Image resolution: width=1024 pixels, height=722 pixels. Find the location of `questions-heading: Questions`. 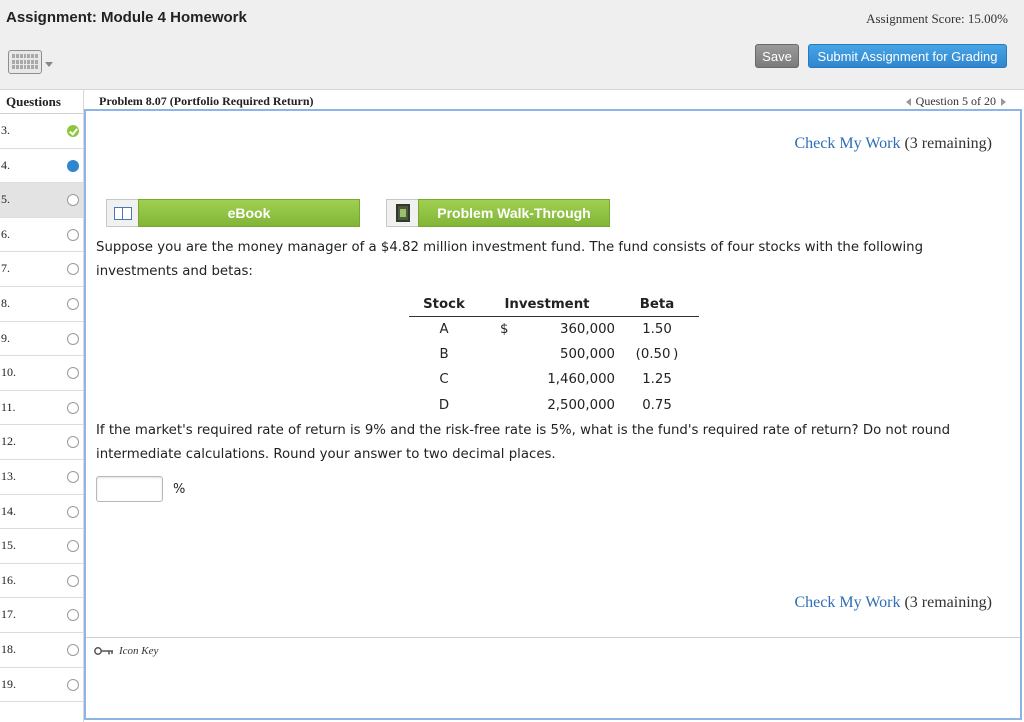

questions-heading: Questions is located at coordinates (41, 102).